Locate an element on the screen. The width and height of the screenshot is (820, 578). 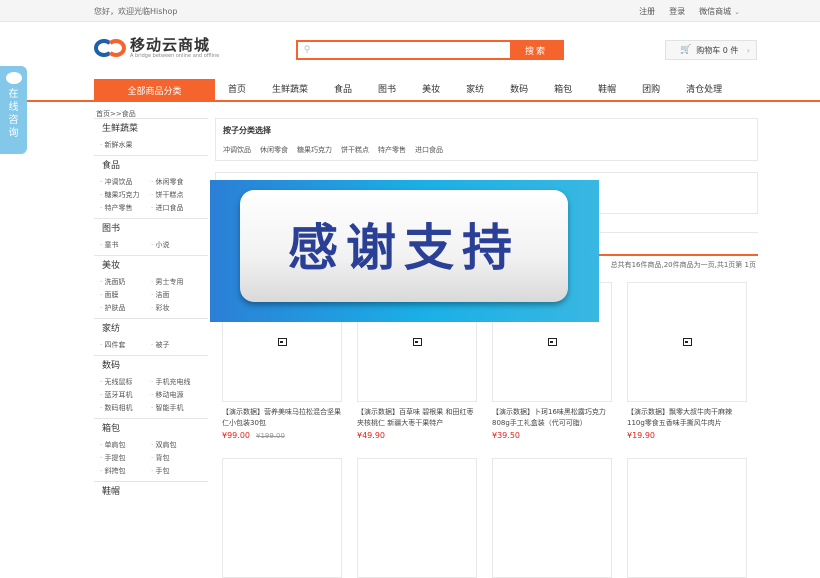
category-link: 无线鼠标 is located at coordinates (125, 382).